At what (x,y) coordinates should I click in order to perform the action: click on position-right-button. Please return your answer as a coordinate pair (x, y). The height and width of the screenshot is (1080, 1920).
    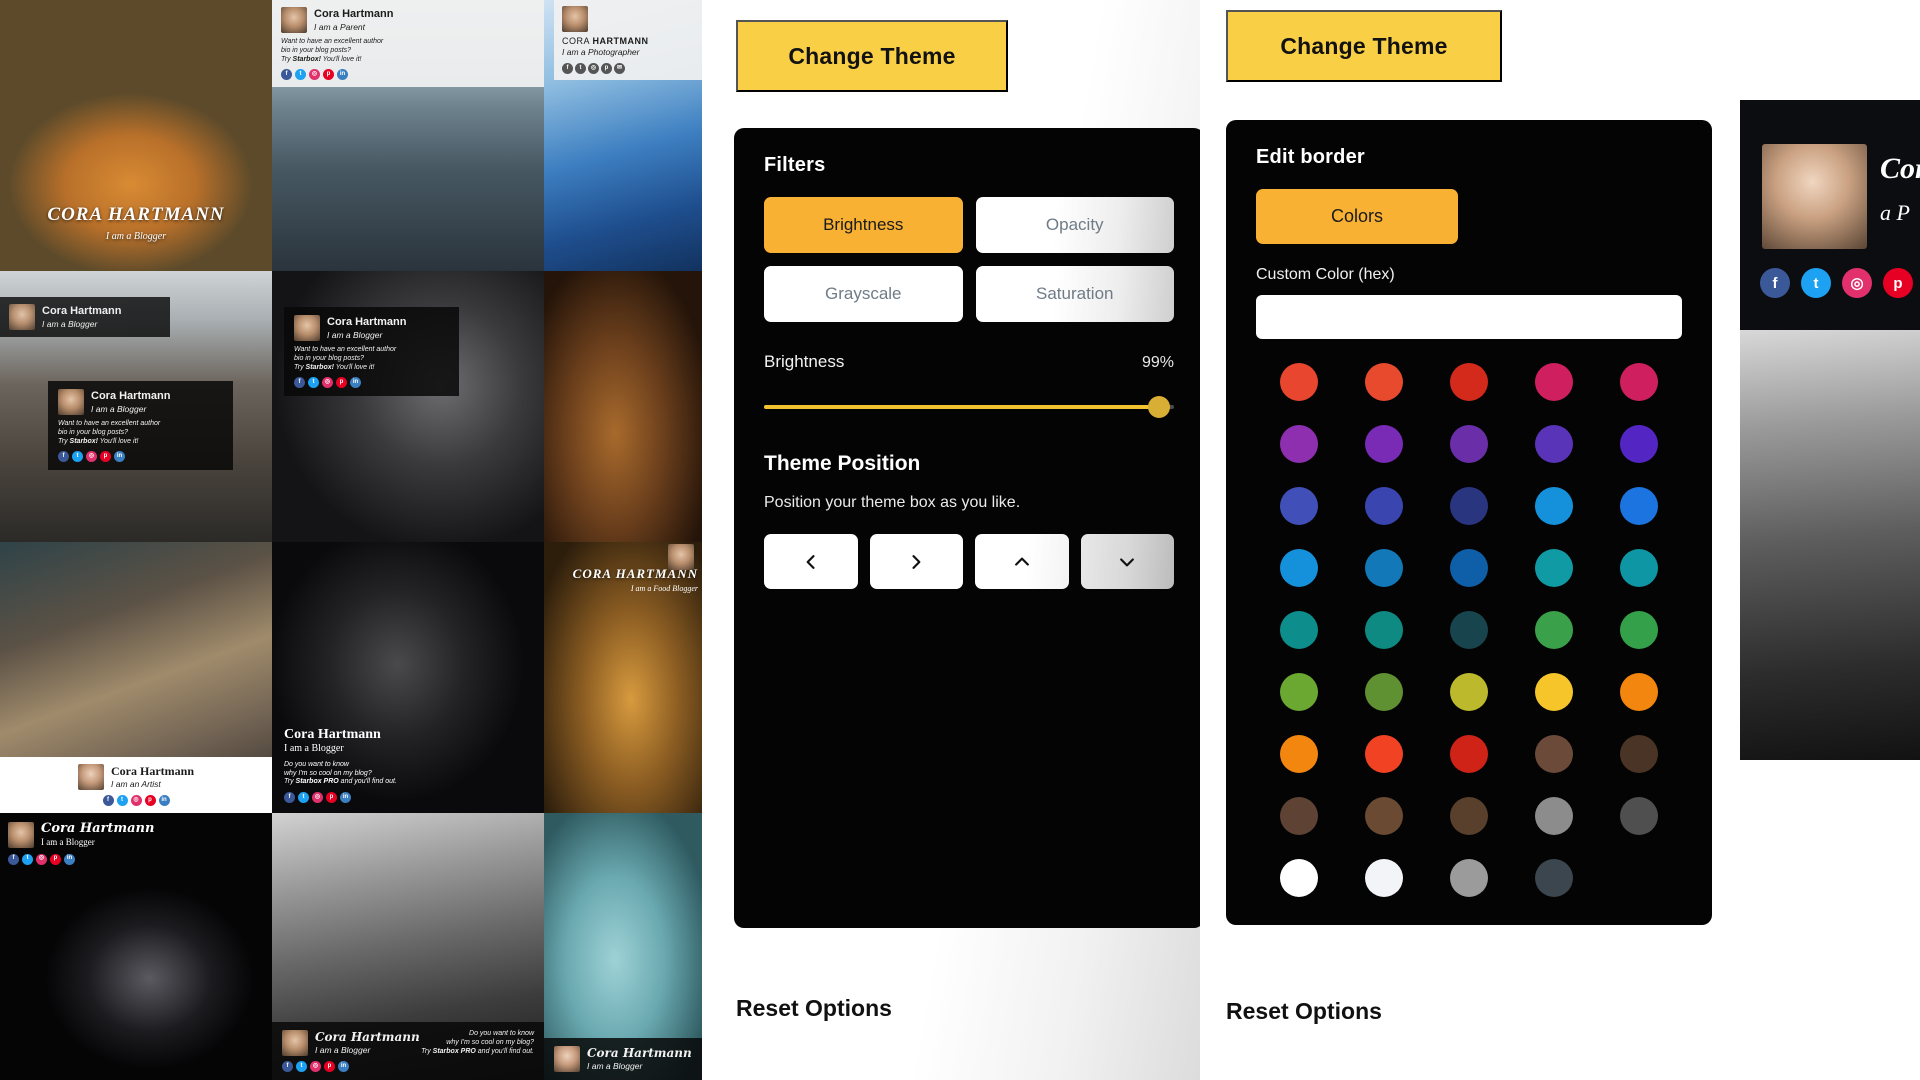
    Looking at the image, I should click on (916, 561).